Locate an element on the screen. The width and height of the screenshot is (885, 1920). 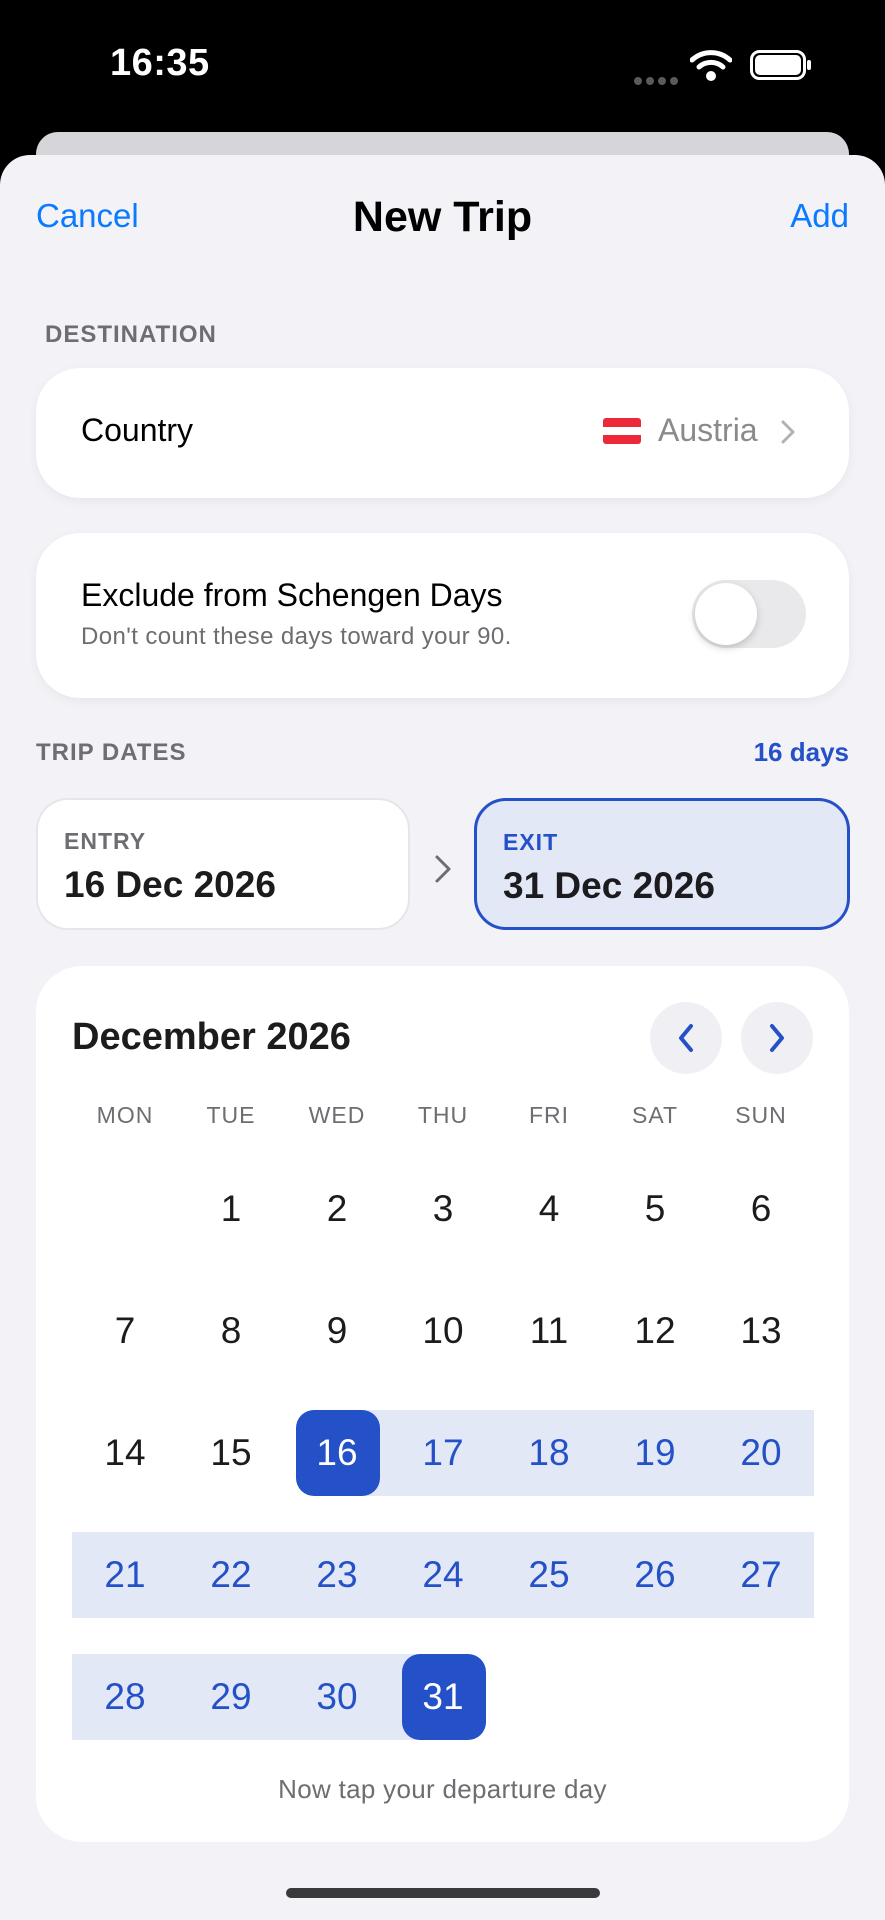
weekday-label: TUE is located at coordinates (231, 1115).